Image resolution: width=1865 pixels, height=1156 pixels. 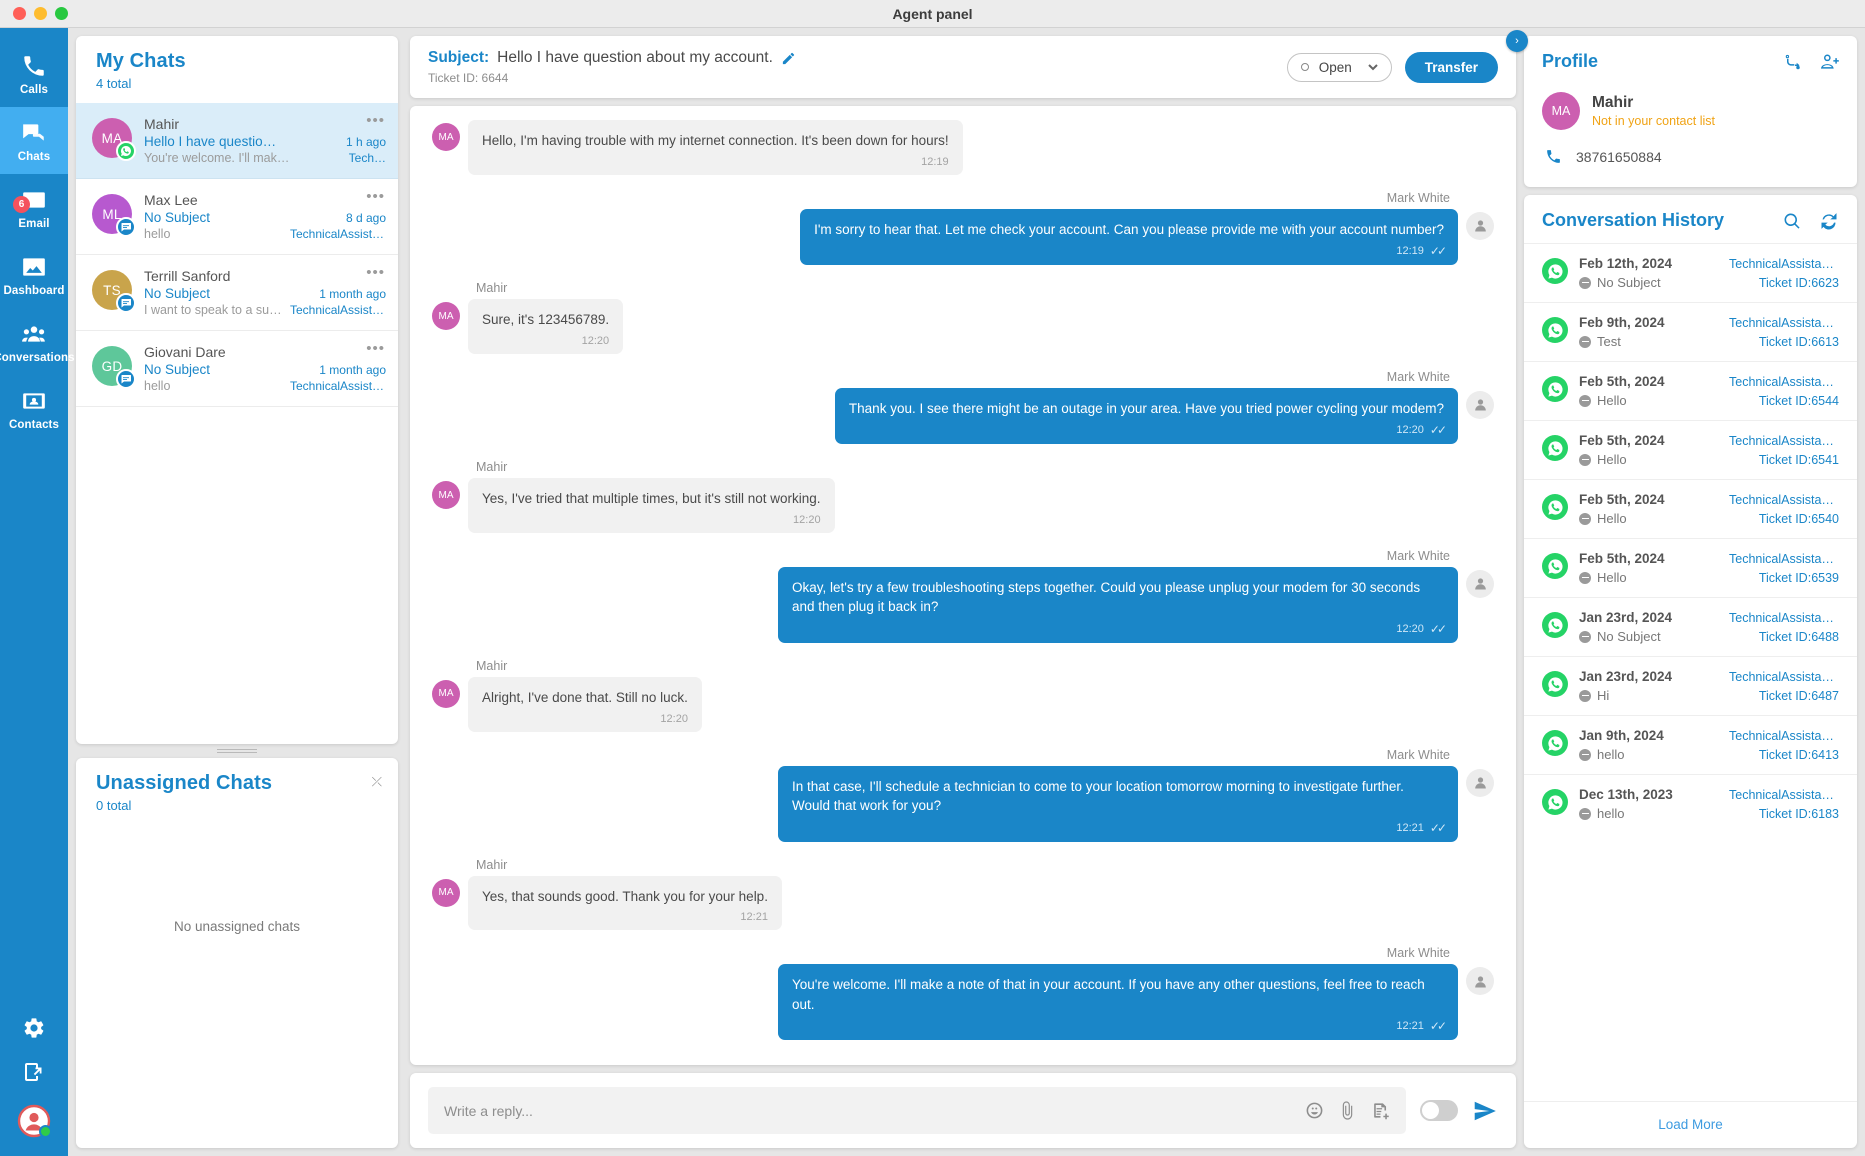 I want to click on profile-name: Mahir, so click(x=1613, y=102).